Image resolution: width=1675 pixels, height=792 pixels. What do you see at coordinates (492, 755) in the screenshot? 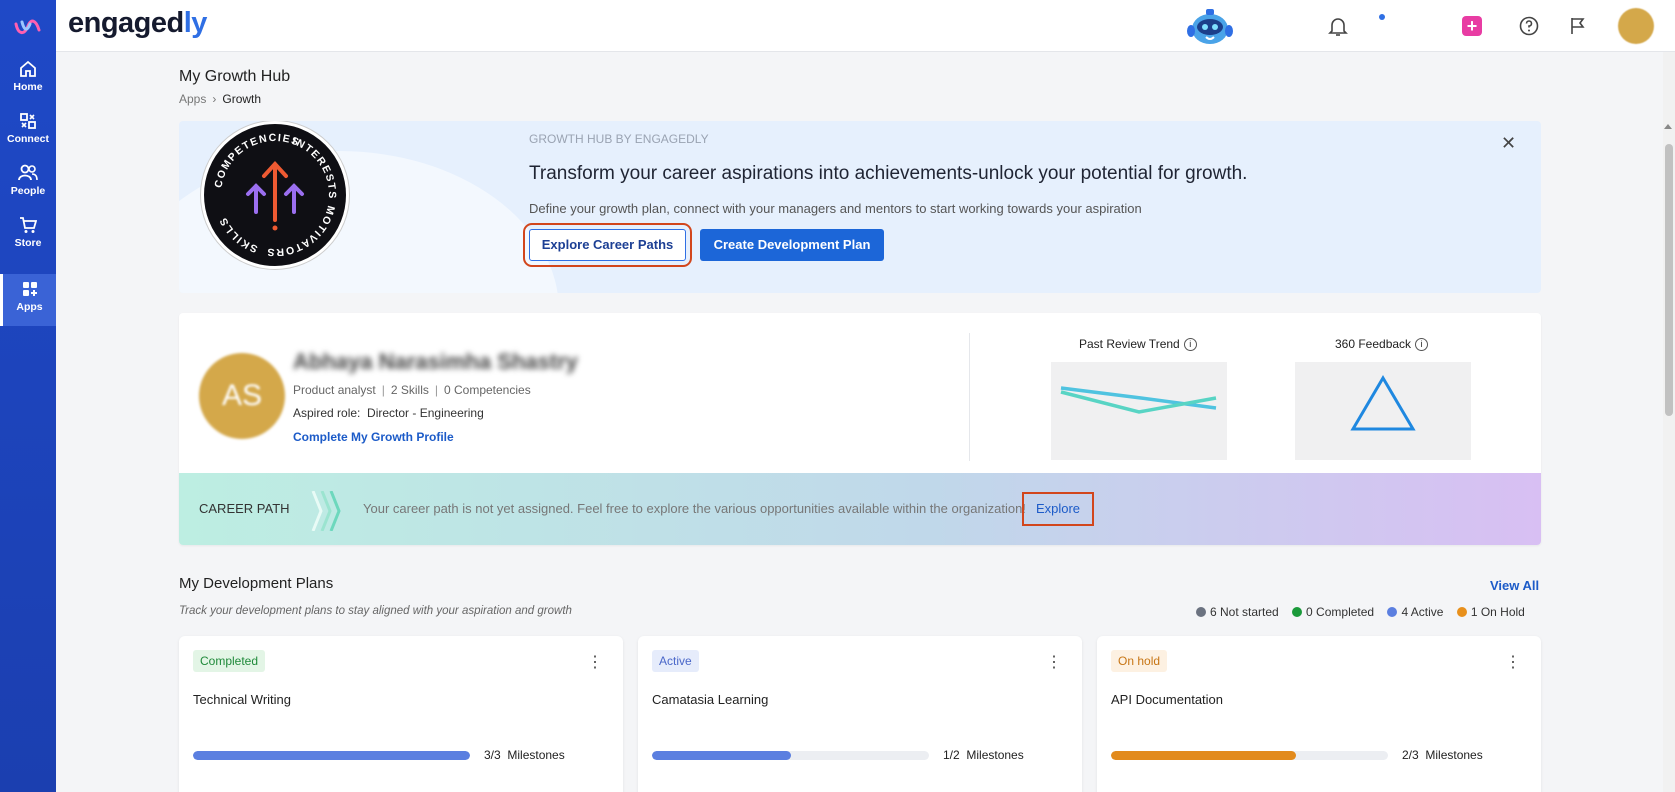
I see `milestones-count: 3/3` at bounding box center [492, 755].